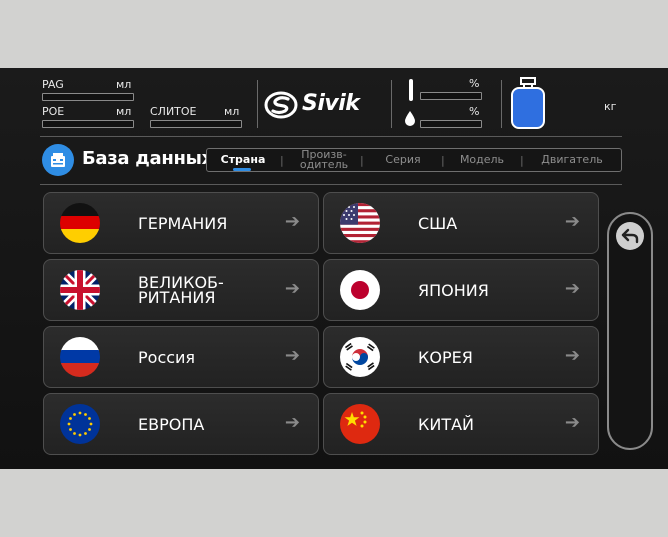 The width and height of the screenshot is (668, 537). I want to click on country-button-europe: ЕВРОПА ➔, so click(181, 424).